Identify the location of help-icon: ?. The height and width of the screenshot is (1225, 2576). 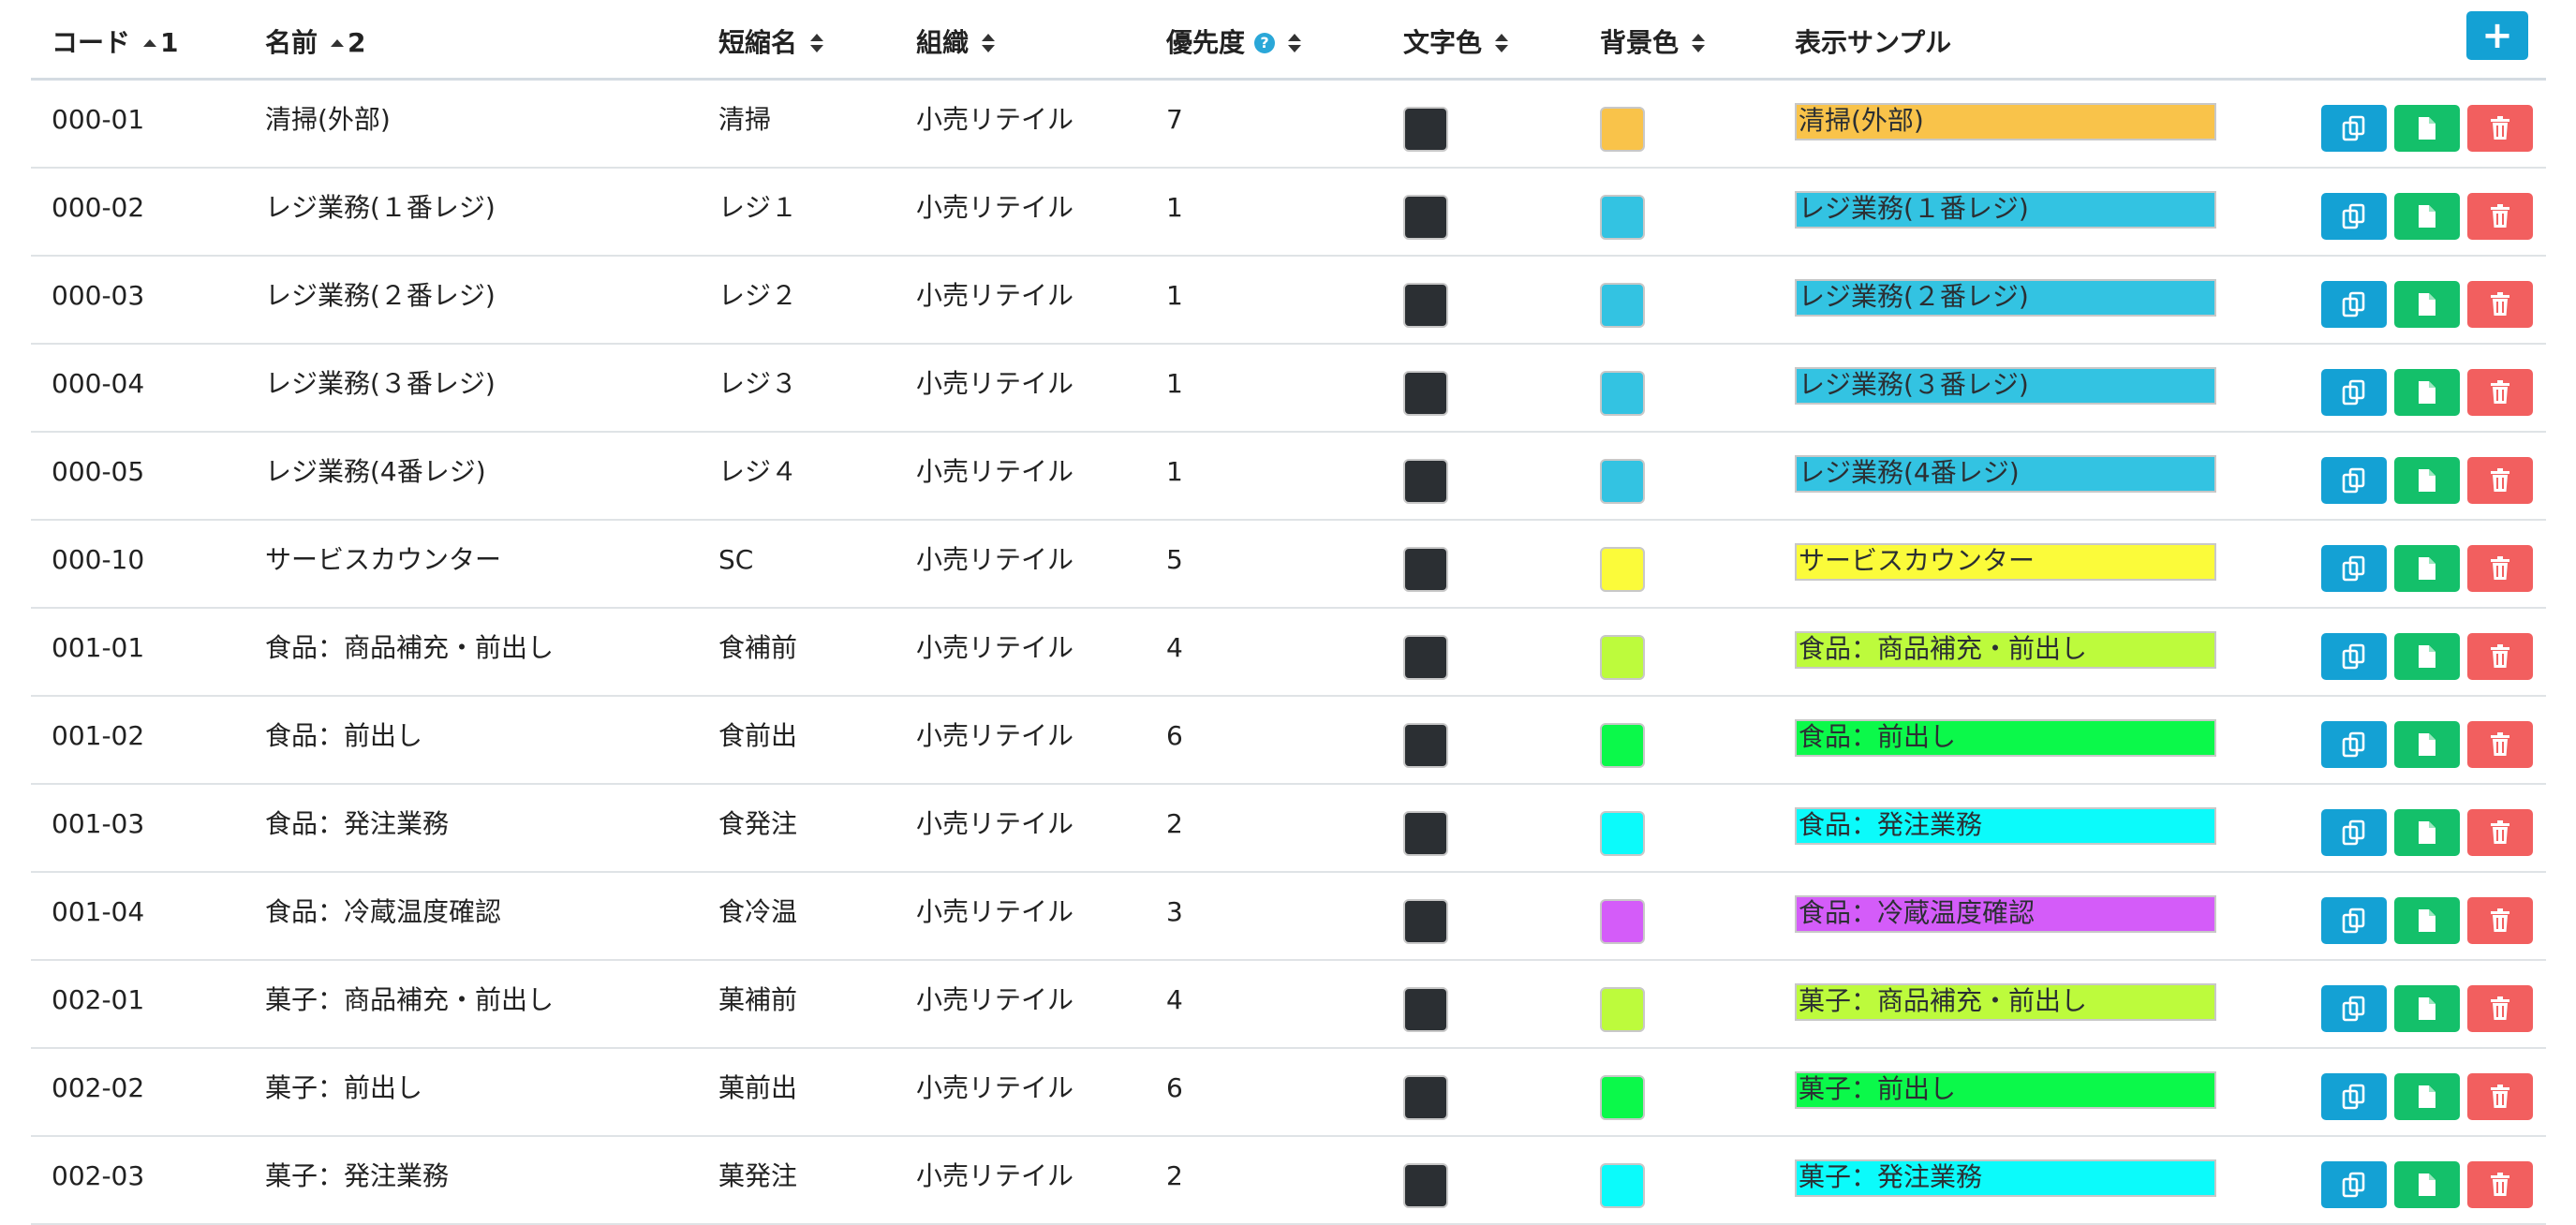
(1265, 43).